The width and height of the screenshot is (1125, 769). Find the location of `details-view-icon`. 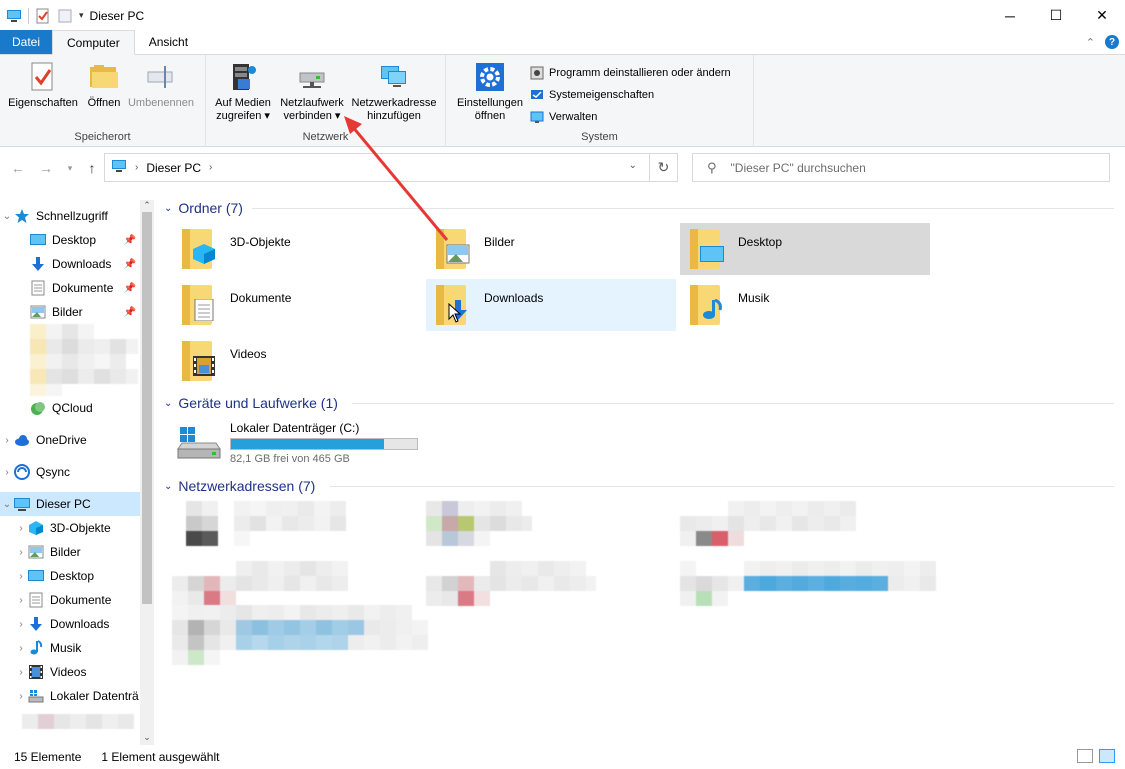

details-view-icon is located at coordinates (1085, 756).